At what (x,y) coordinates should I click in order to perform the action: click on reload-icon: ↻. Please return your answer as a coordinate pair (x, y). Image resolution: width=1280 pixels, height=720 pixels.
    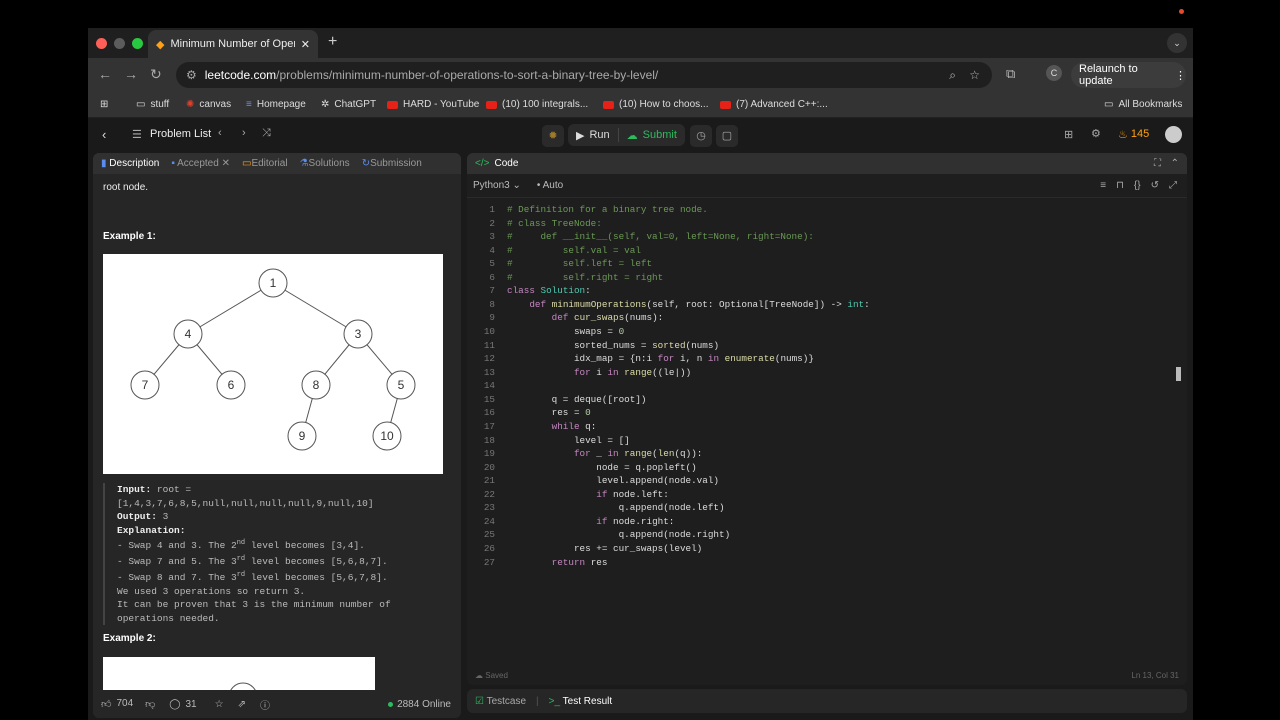
    Looking at the image, I should click on (156, 74).